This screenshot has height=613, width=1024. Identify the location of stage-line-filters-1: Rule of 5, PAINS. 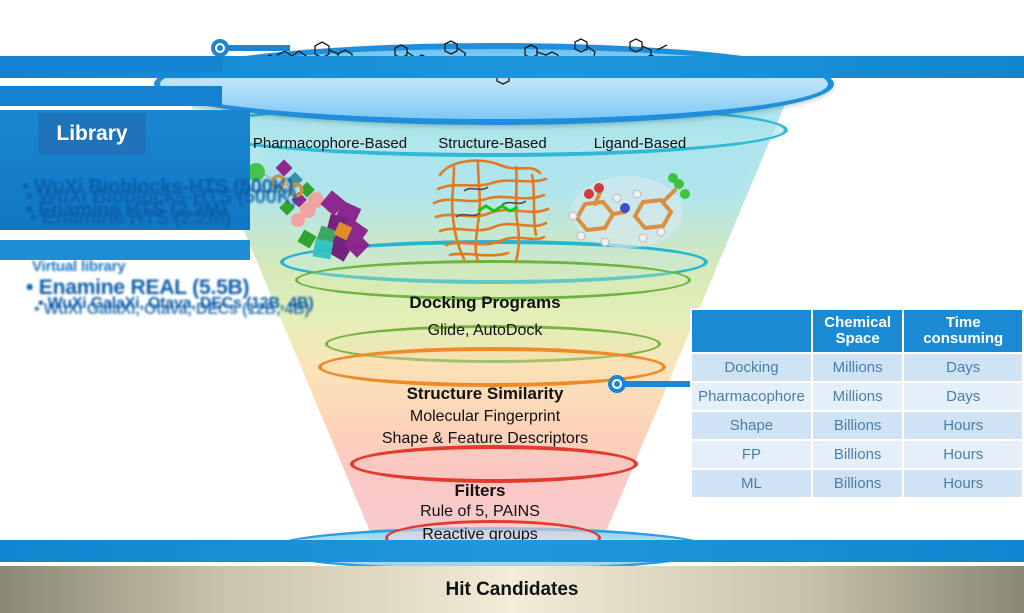
(480, 511).